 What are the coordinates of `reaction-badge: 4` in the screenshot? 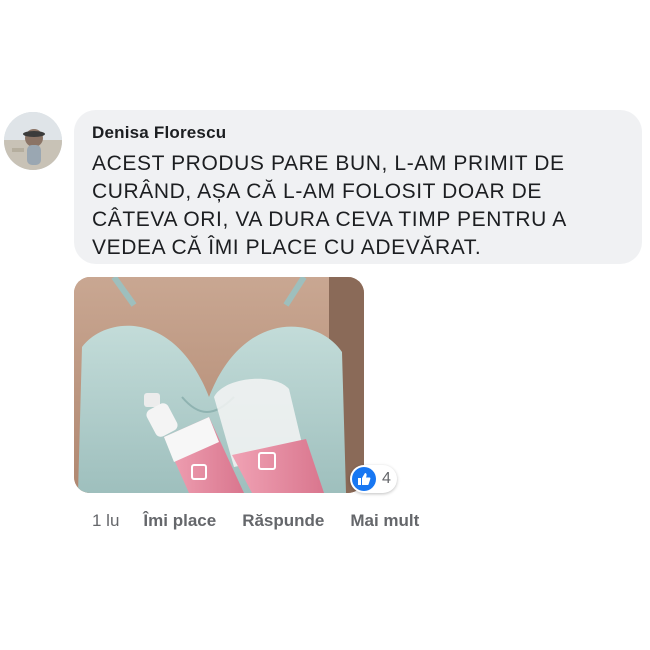 It's located at (373, 479).